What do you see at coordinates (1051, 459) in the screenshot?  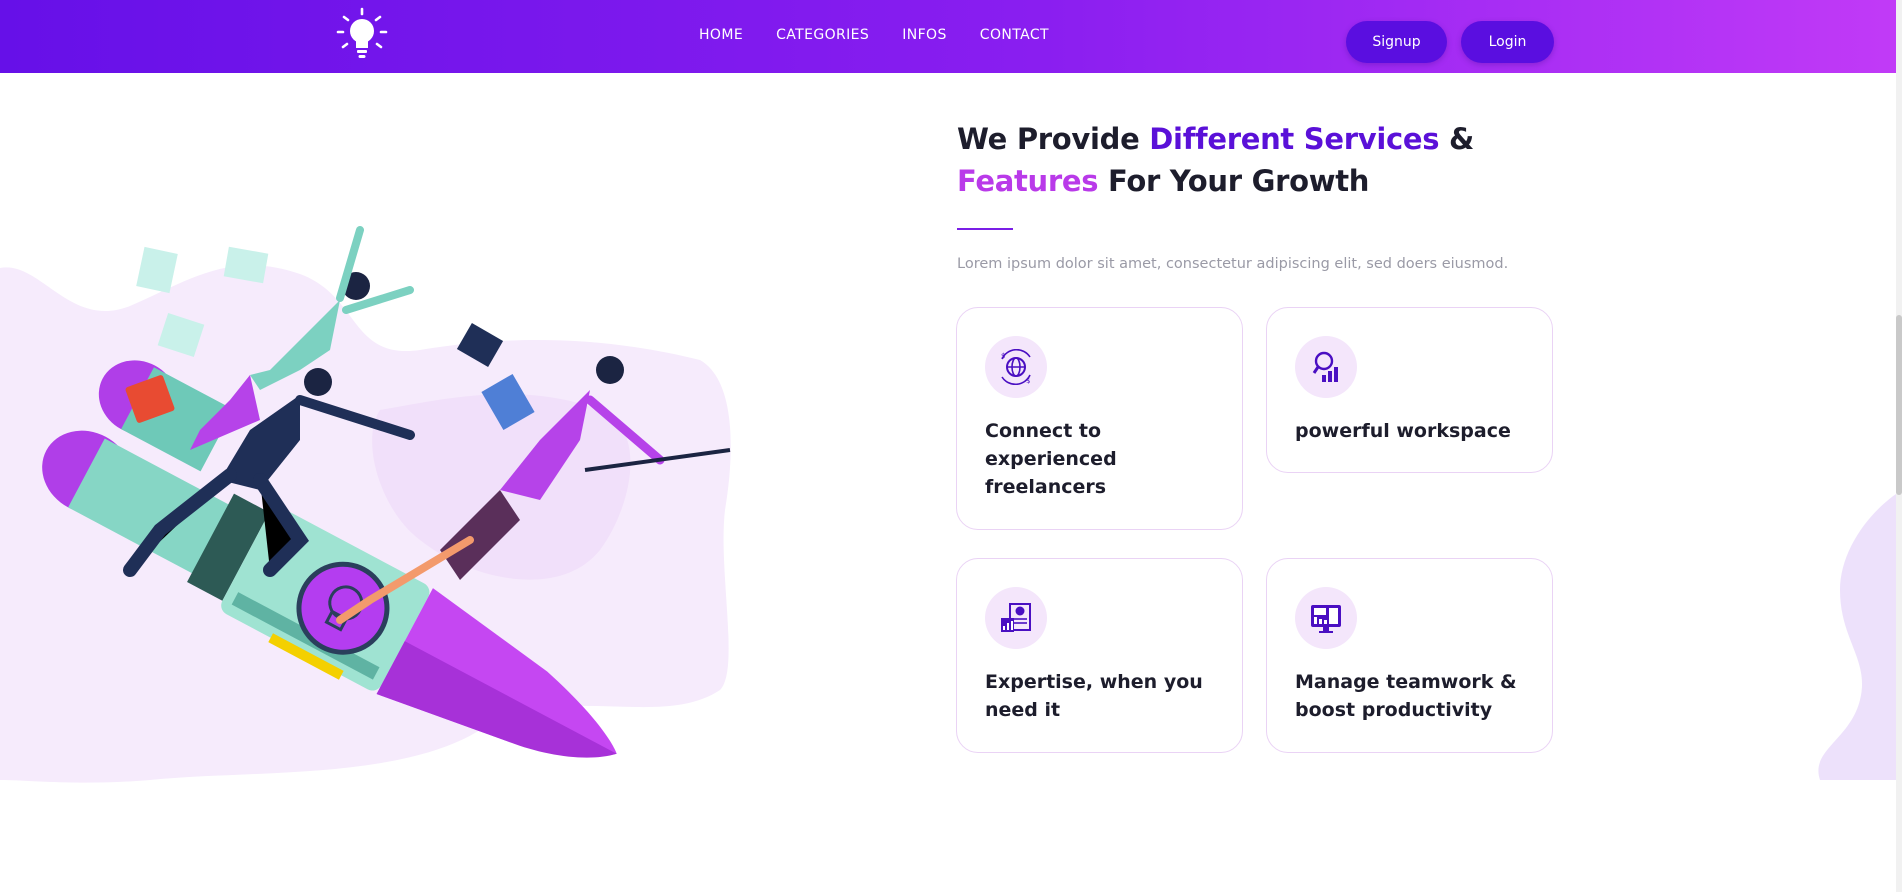 I see `feature-card-title: Connect to experienced freelancers` at bounding box center [1051, 459].